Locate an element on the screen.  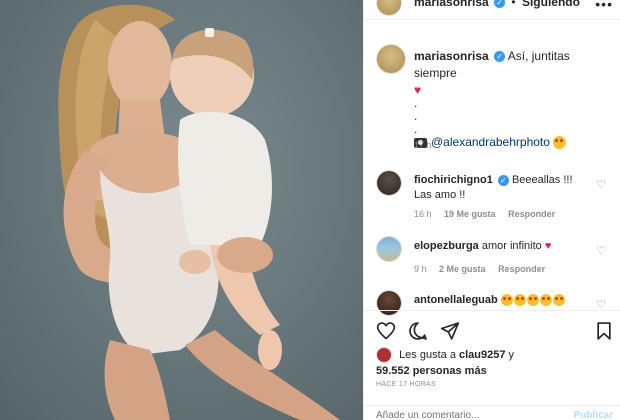
caption-username: mariasonrisa is located at coordinates (451, 56).